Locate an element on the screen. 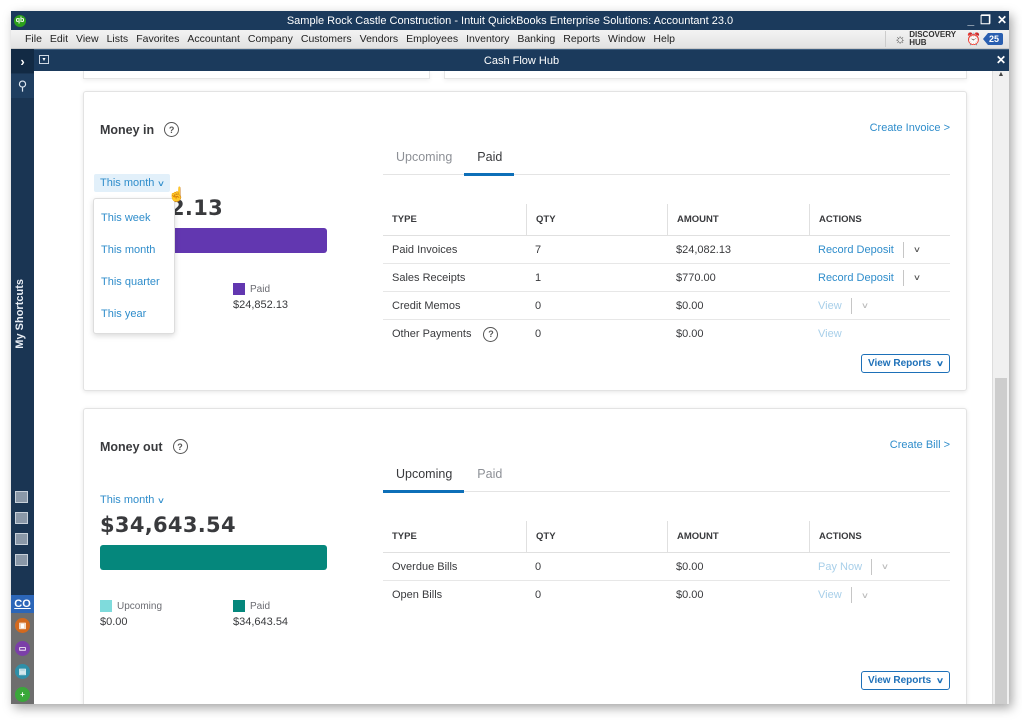  menu-accountant: Accountant is located at coordinates (213, 39).